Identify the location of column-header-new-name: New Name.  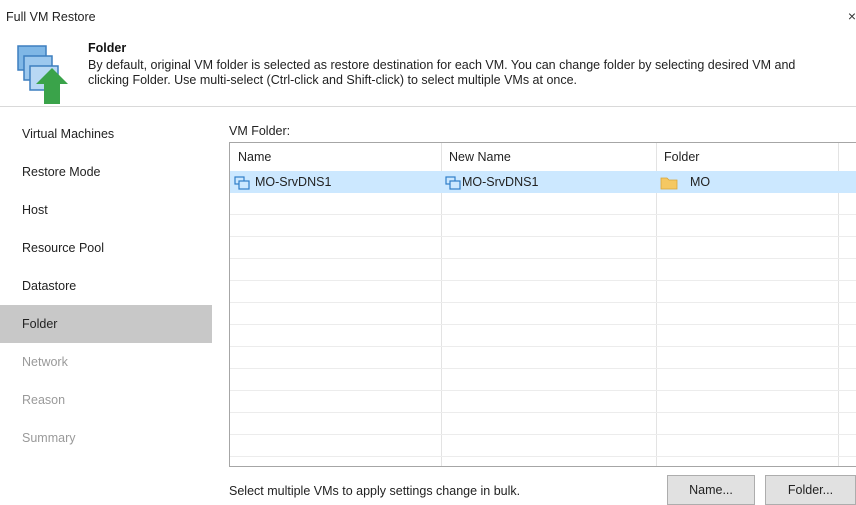
(548, 157).